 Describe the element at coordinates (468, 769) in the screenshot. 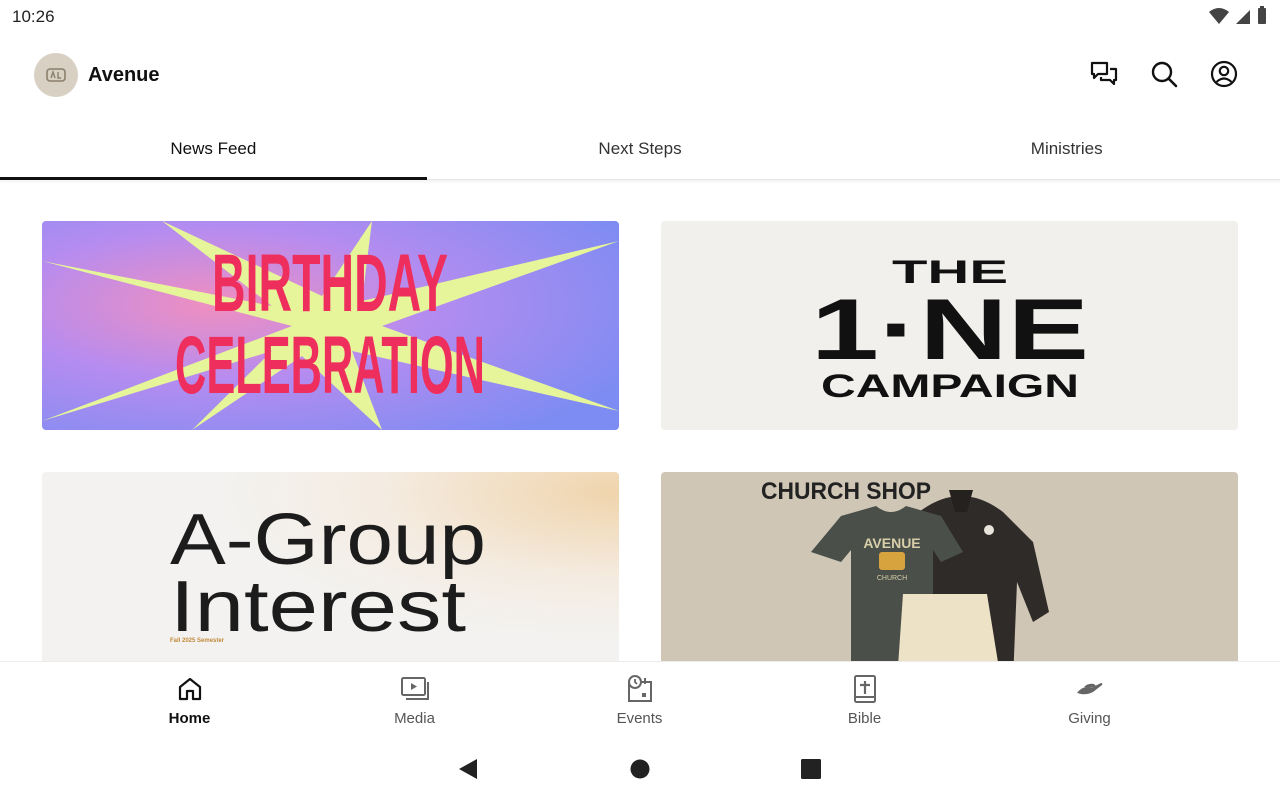

I see `back-icon` at that location.